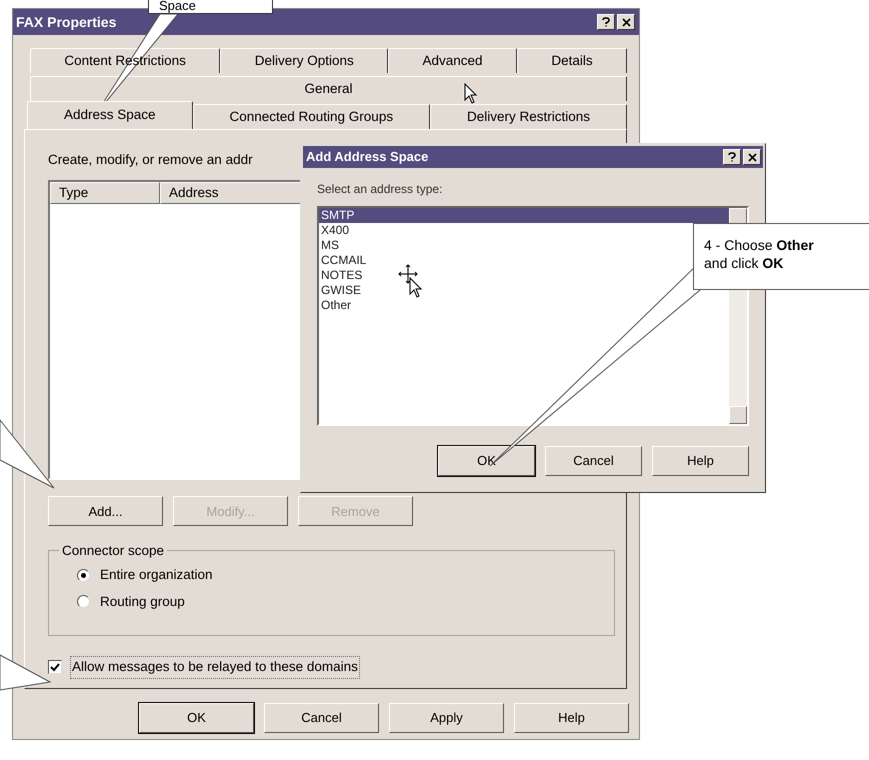 This screenshot has width=869, height=760. Describe the element at coordinates (215, 667) in the screenshot. I see `checkbox-label: Allow messages to be relayed to these domains` at that location.